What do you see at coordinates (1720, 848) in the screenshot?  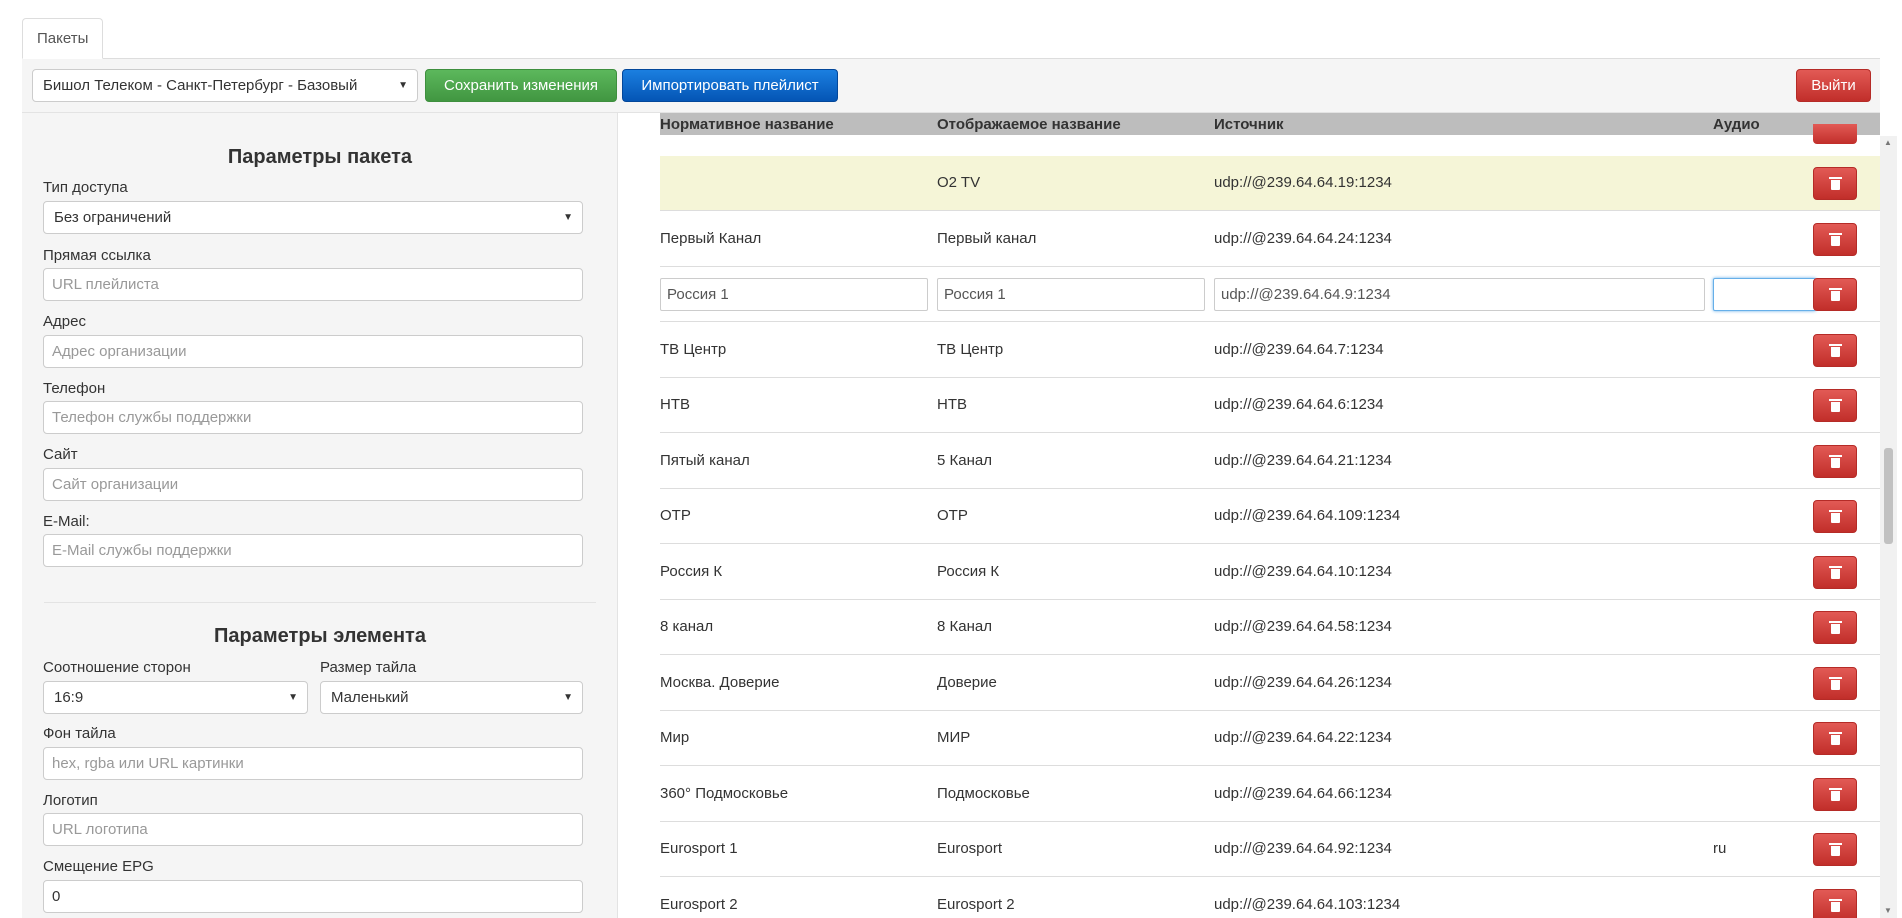 I see `cell-audio: ru` at bounding box center [1720, 848].